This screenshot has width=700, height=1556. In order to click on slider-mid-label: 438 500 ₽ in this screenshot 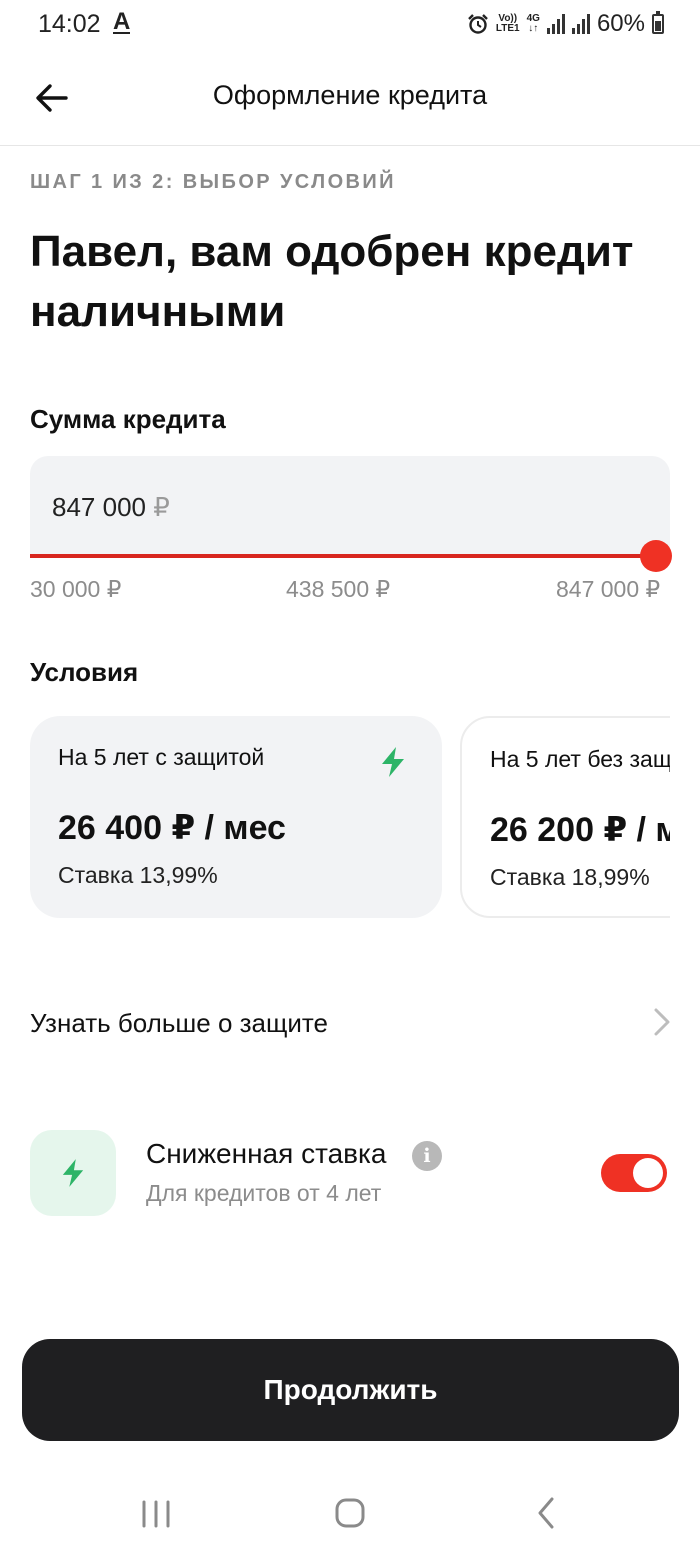, I will do `click(338, 589)`.